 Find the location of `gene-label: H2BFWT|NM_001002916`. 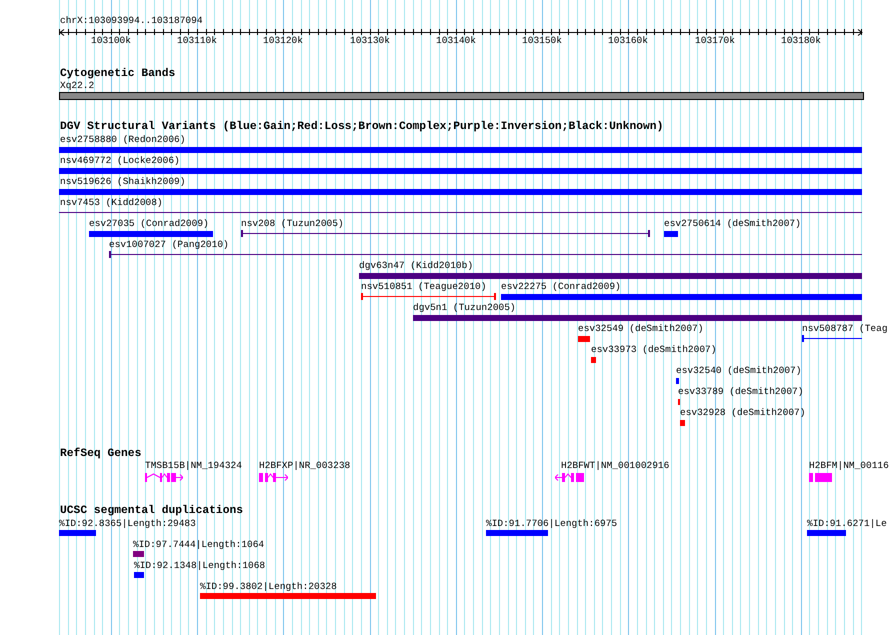

gene-label: H2BFWT|NM_001002916 is located at coordinates (615, 466).